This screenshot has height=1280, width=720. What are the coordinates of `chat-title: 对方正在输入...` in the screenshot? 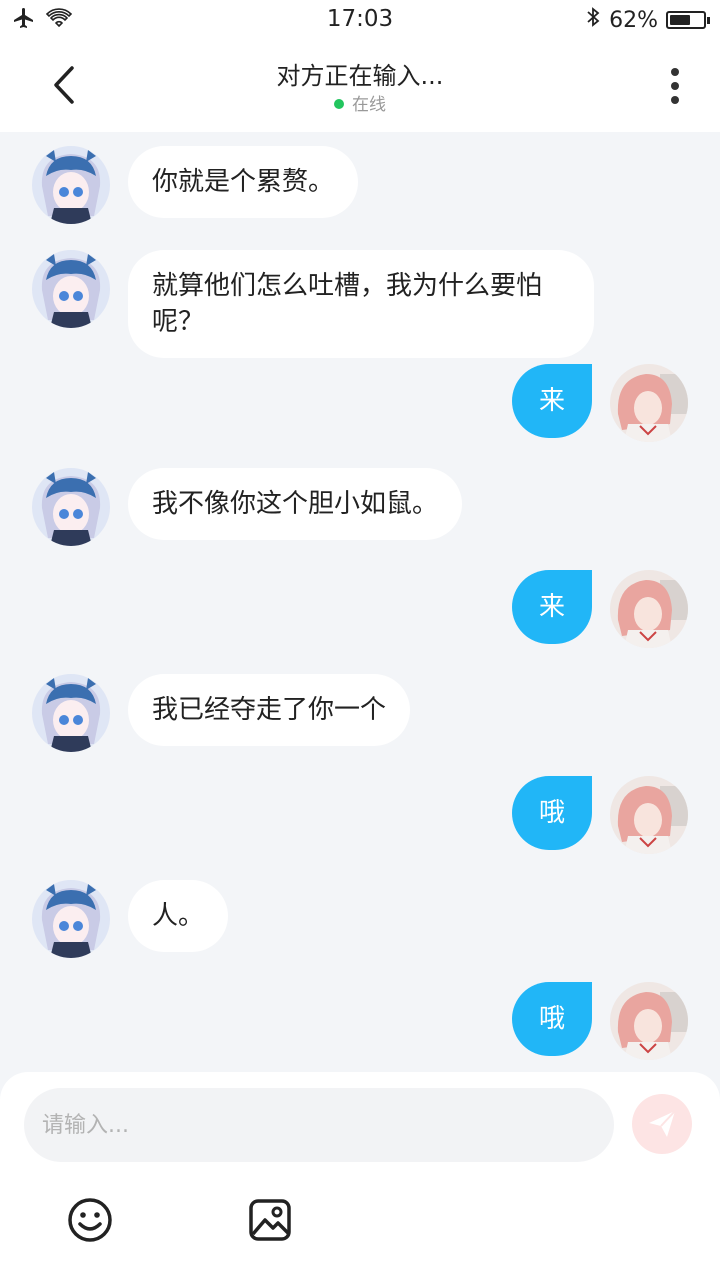 It's located at (360, 76).